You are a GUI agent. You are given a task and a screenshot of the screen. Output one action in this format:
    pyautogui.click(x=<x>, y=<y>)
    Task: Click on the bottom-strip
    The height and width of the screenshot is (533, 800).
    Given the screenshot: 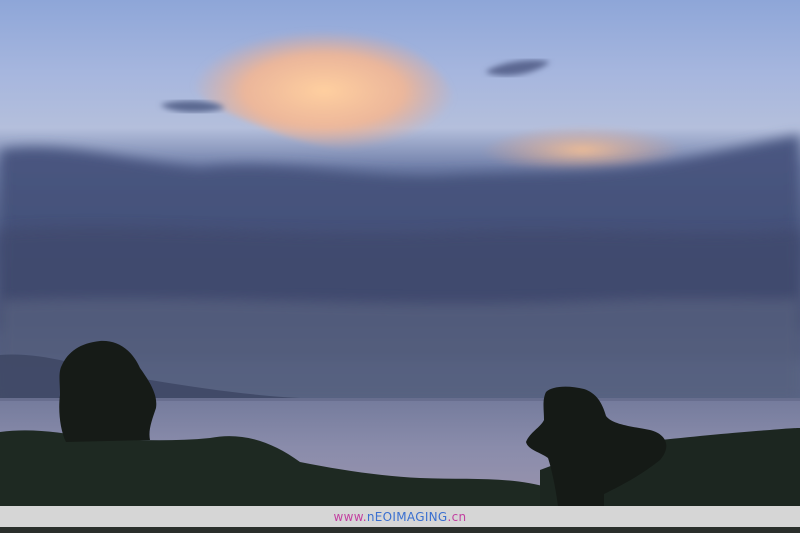 What is the action you would take?
    pyautogui.click(x=400, y=530)
    